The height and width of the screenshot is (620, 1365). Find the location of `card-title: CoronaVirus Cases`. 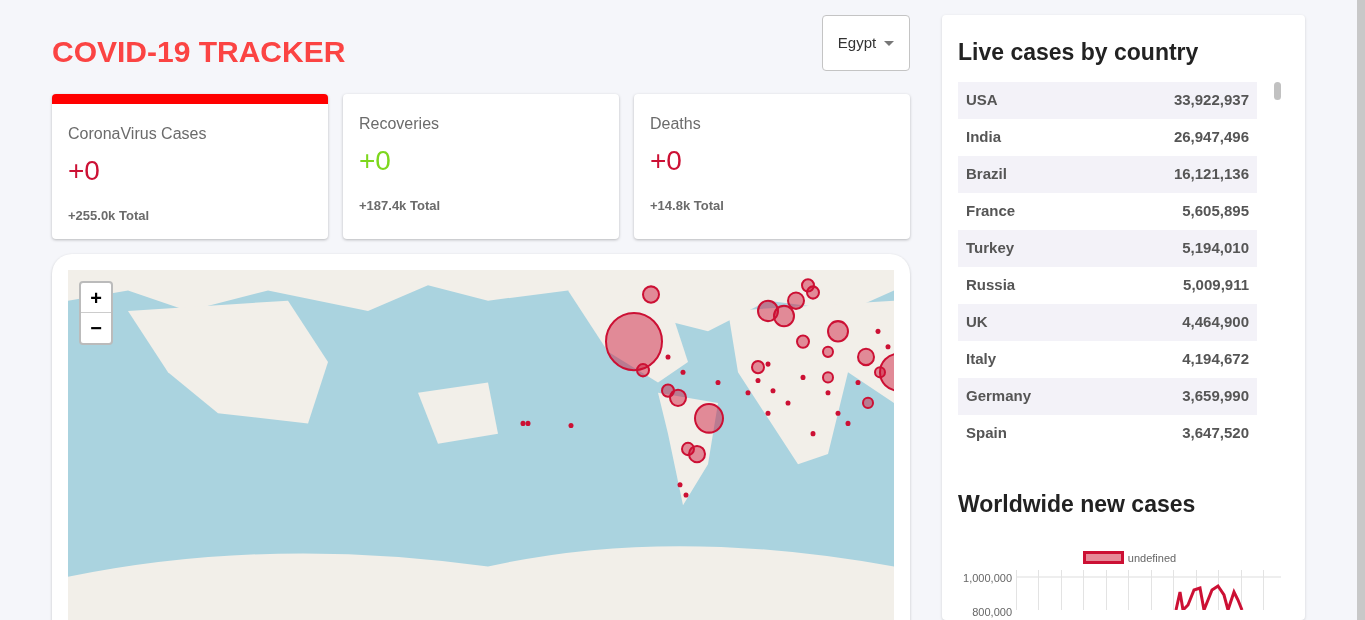

card-title: CoronaVirus Cases is located at coordinates (138, 134).